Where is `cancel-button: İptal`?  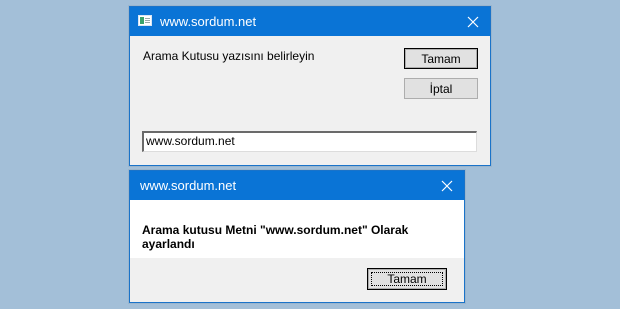
cancel-button: İptal is located at coordinates (441, 88).